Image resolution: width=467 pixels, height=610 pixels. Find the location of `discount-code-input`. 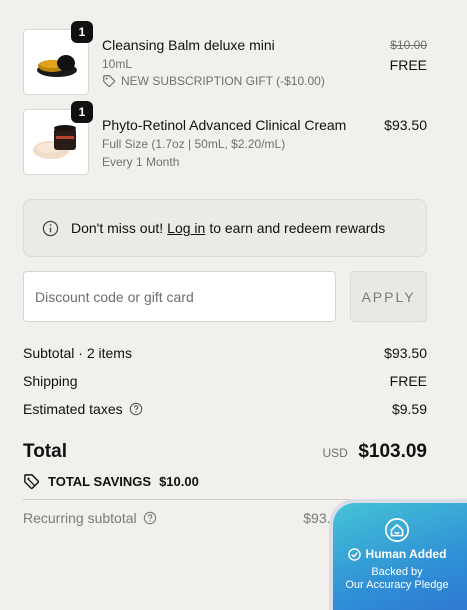

discount-code-input is located at coordinates (179, 296).